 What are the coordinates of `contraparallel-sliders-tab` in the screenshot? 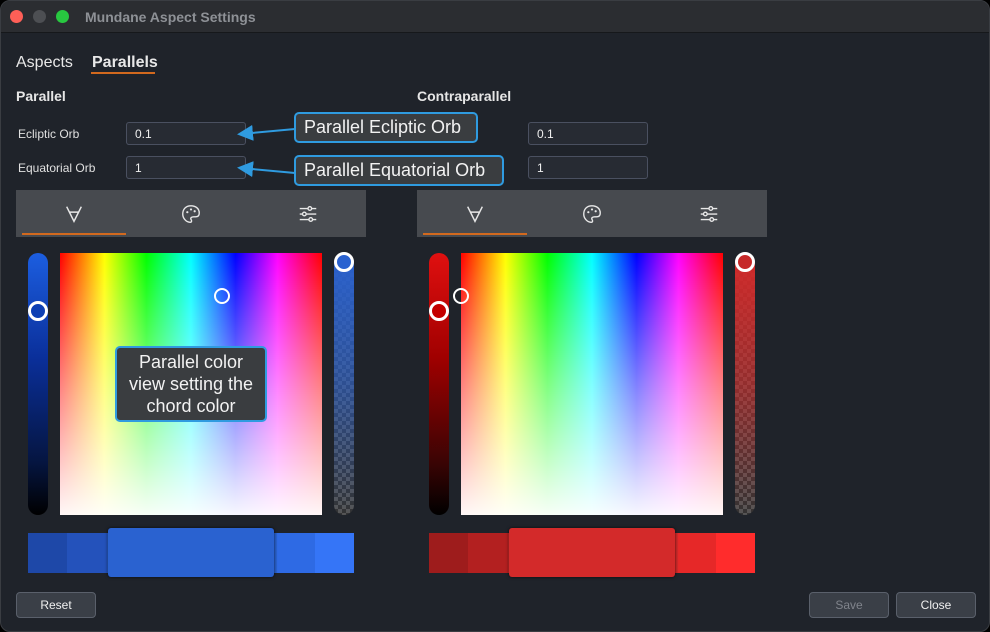 It's located at (709, 213).